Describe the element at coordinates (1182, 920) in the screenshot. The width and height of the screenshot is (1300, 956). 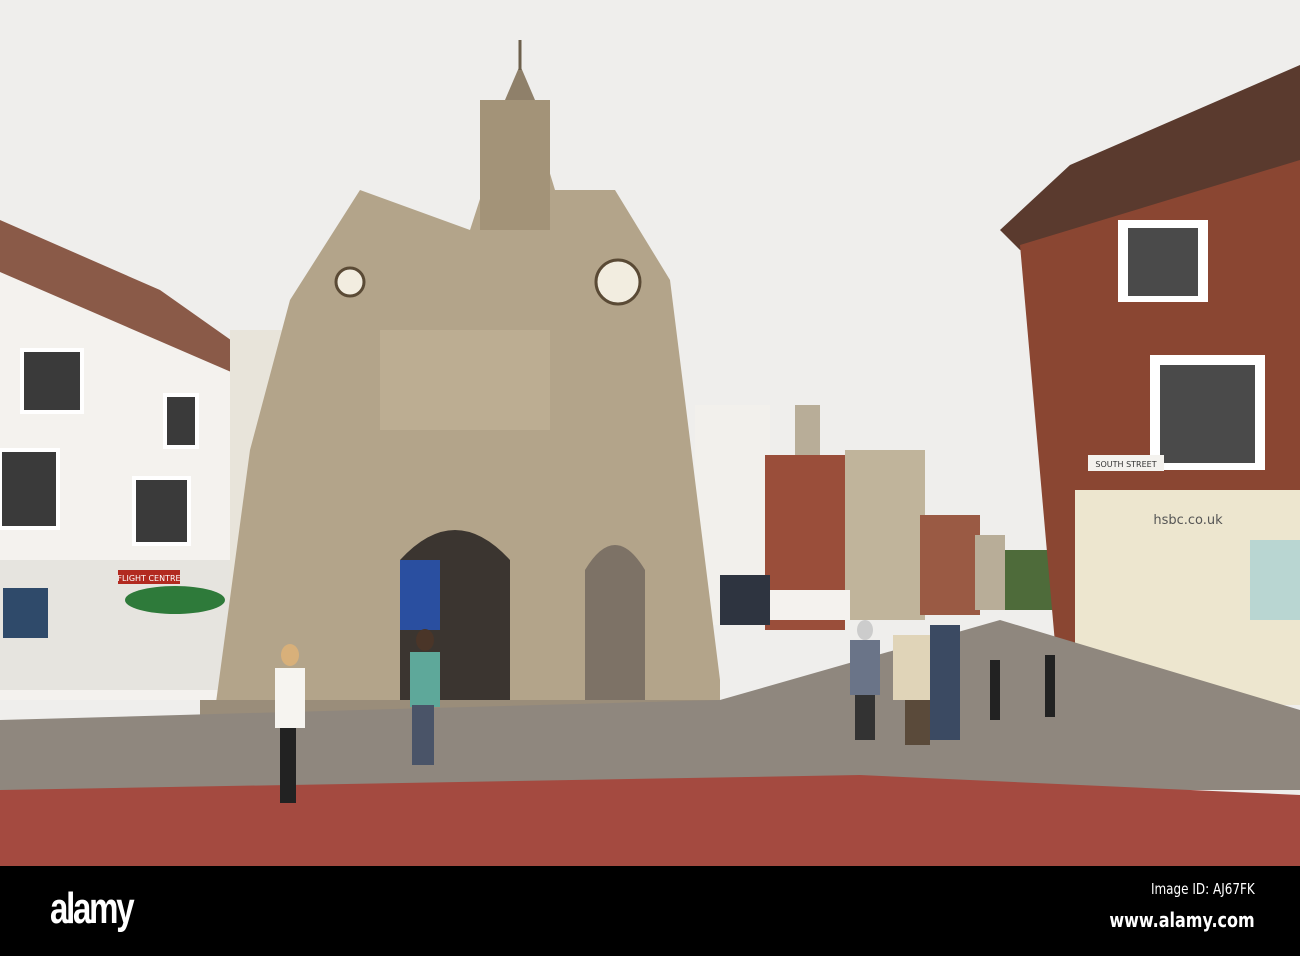
I see `site-url: www.alamy.com` at that location.